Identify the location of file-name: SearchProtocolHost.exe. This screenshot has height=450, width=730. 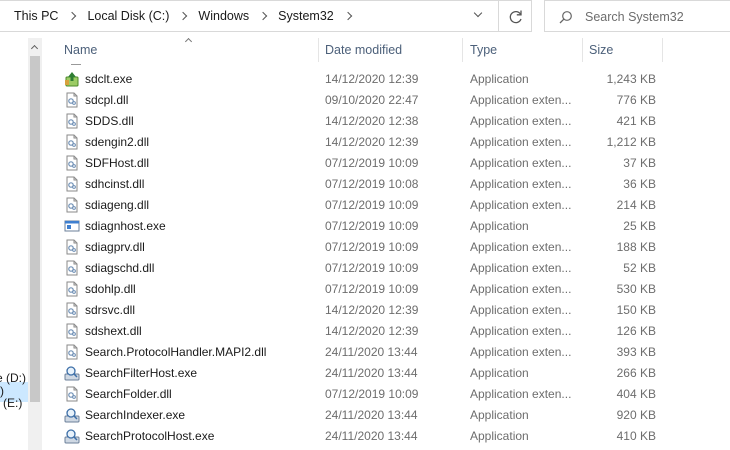
(149, 436).